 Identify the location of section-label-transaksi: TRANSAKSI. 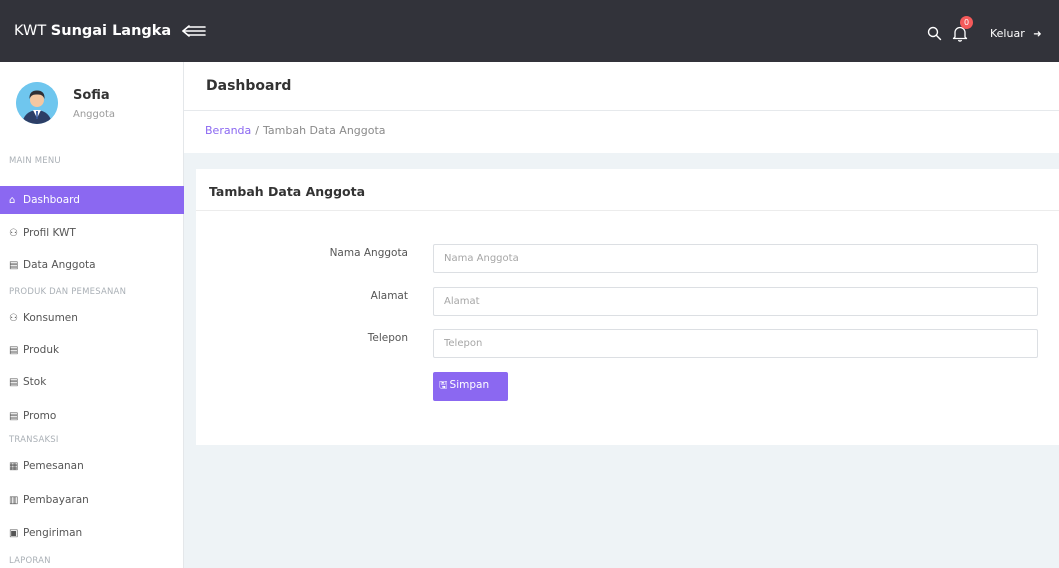
(34, 440).